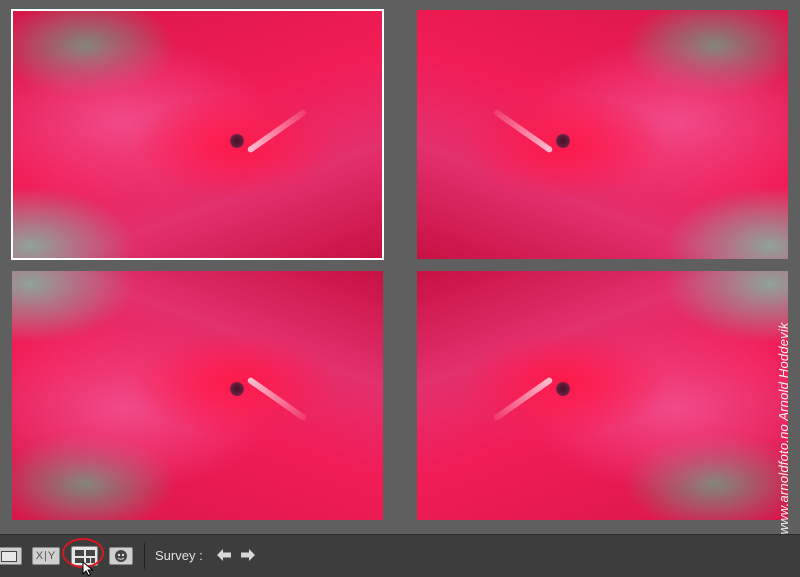 The image size is (800, 577). I want to click on arrow-left-icon, so click(224, 555).